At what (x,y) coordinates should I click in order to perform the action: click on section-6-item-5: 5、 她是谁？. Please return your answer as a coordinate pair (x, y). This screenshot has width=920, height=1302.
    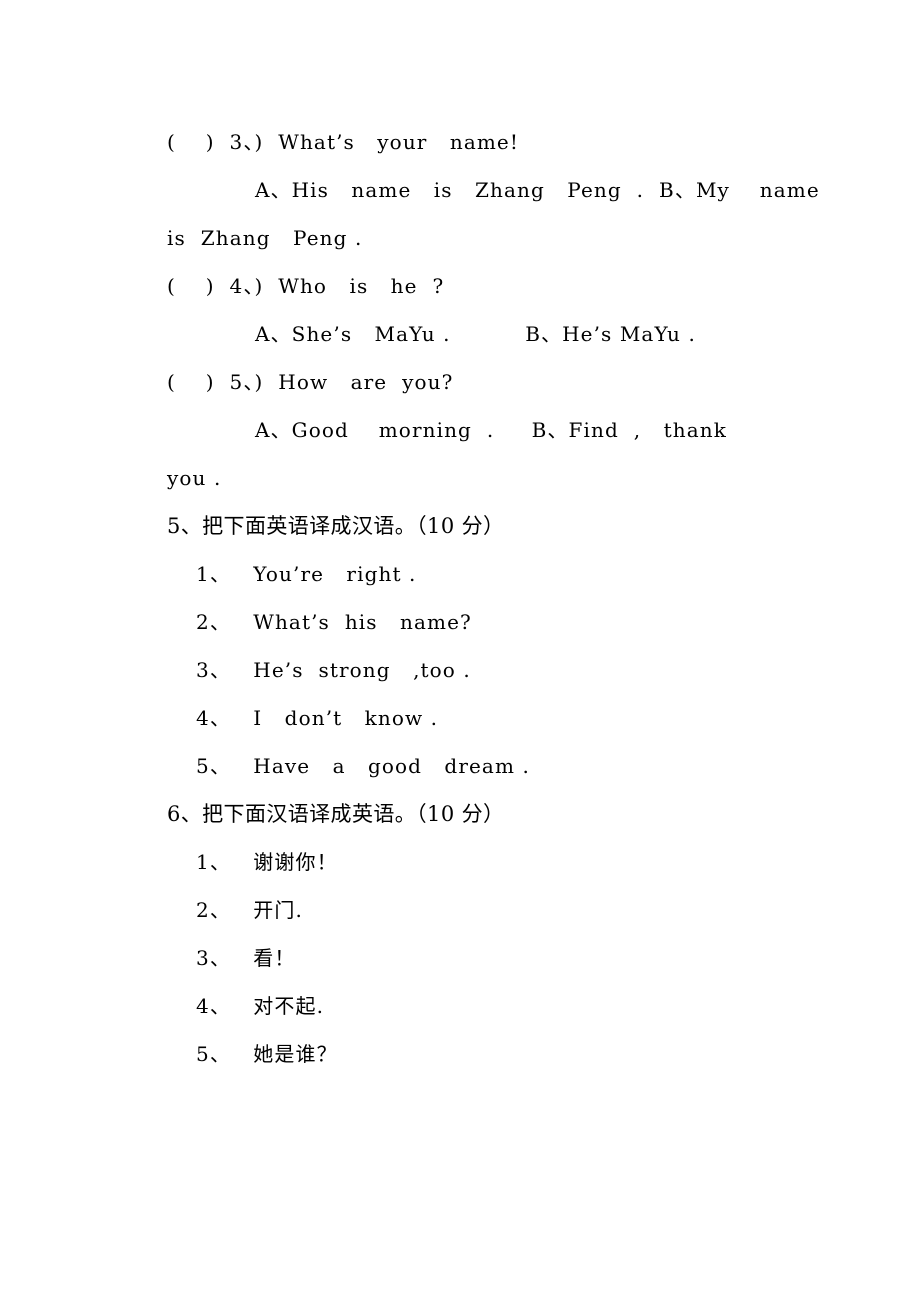
    Looking at the image, I should click on (267, 1054).